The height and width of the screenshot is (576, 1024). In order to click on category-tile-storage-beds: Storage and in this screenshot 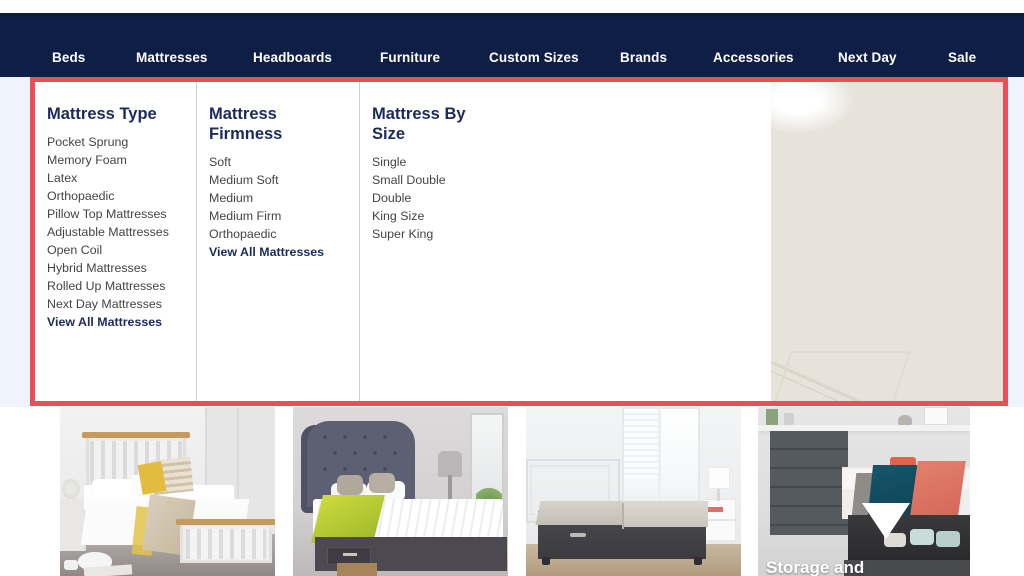, I will do `click(864, 491)`.